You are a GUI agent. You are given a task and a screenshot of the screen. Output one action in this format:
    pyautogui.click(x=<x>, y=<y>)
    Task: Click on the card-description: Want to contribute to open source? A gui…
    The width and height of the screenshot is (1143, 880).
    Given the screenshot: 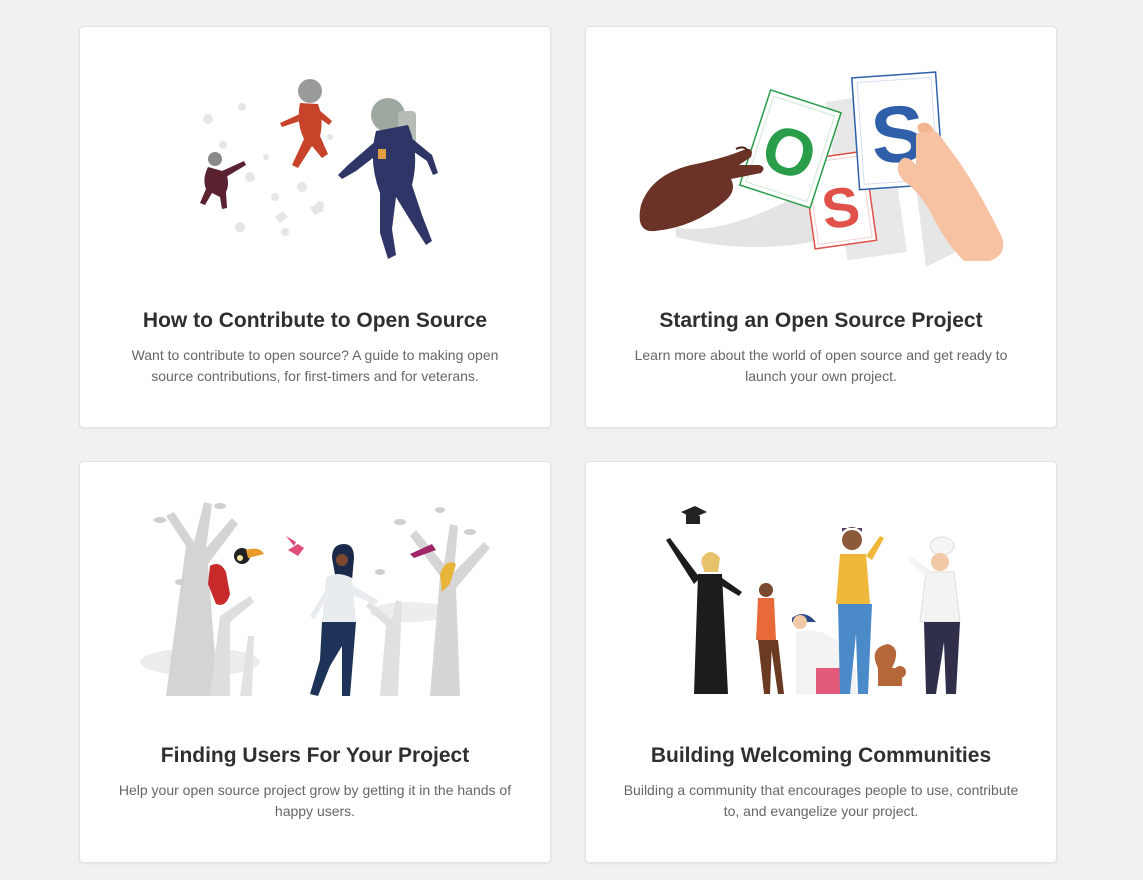 What is the action you would take?
    pyautogui.click(x=315, y=365)
    